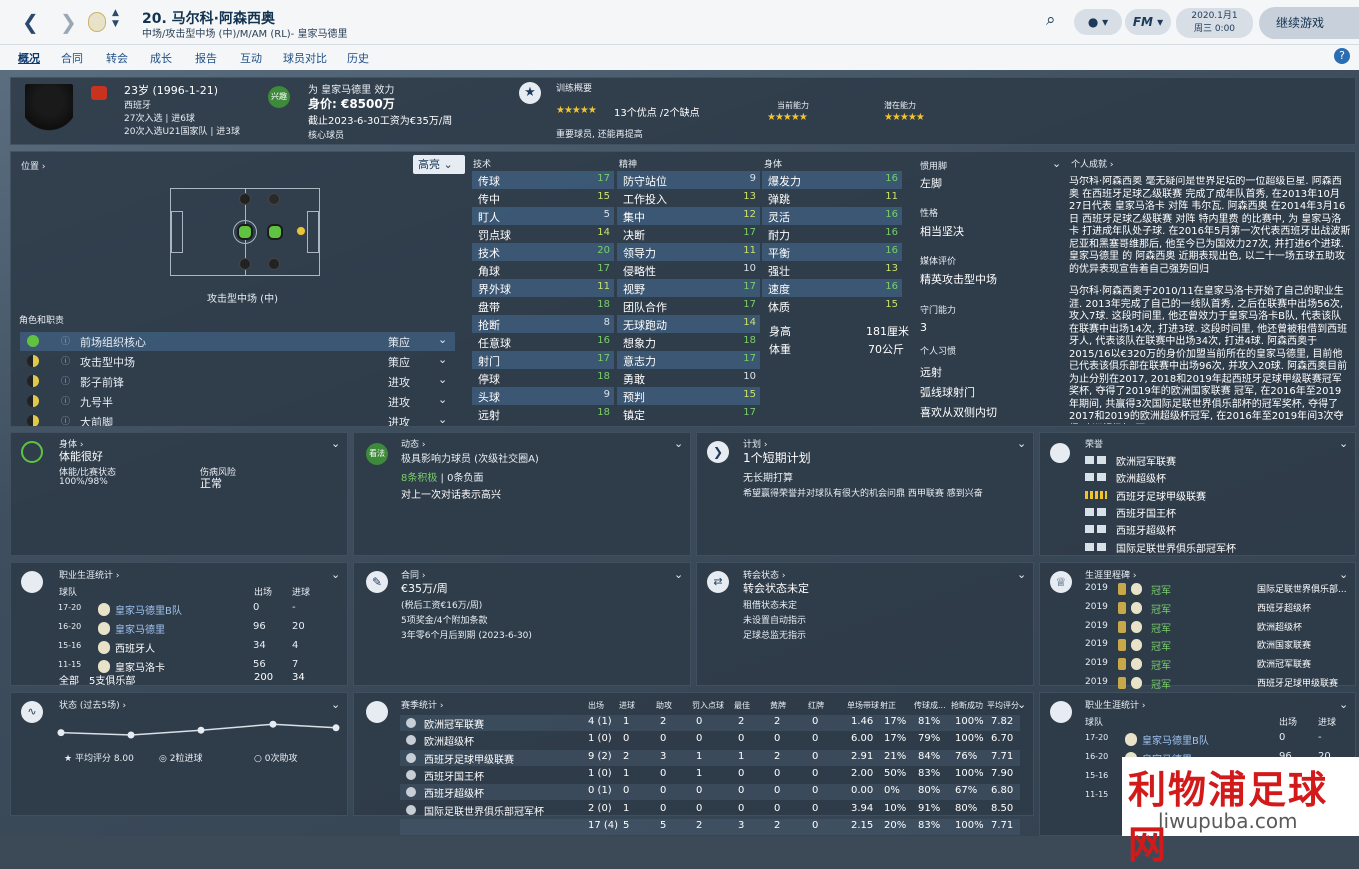 The image size is (1359, 869). What do you see at coordinates (469, 758) in the screenshot?
I see `competition-name: 西班牙足球甲级联赛` at bounding box center [469, 758].